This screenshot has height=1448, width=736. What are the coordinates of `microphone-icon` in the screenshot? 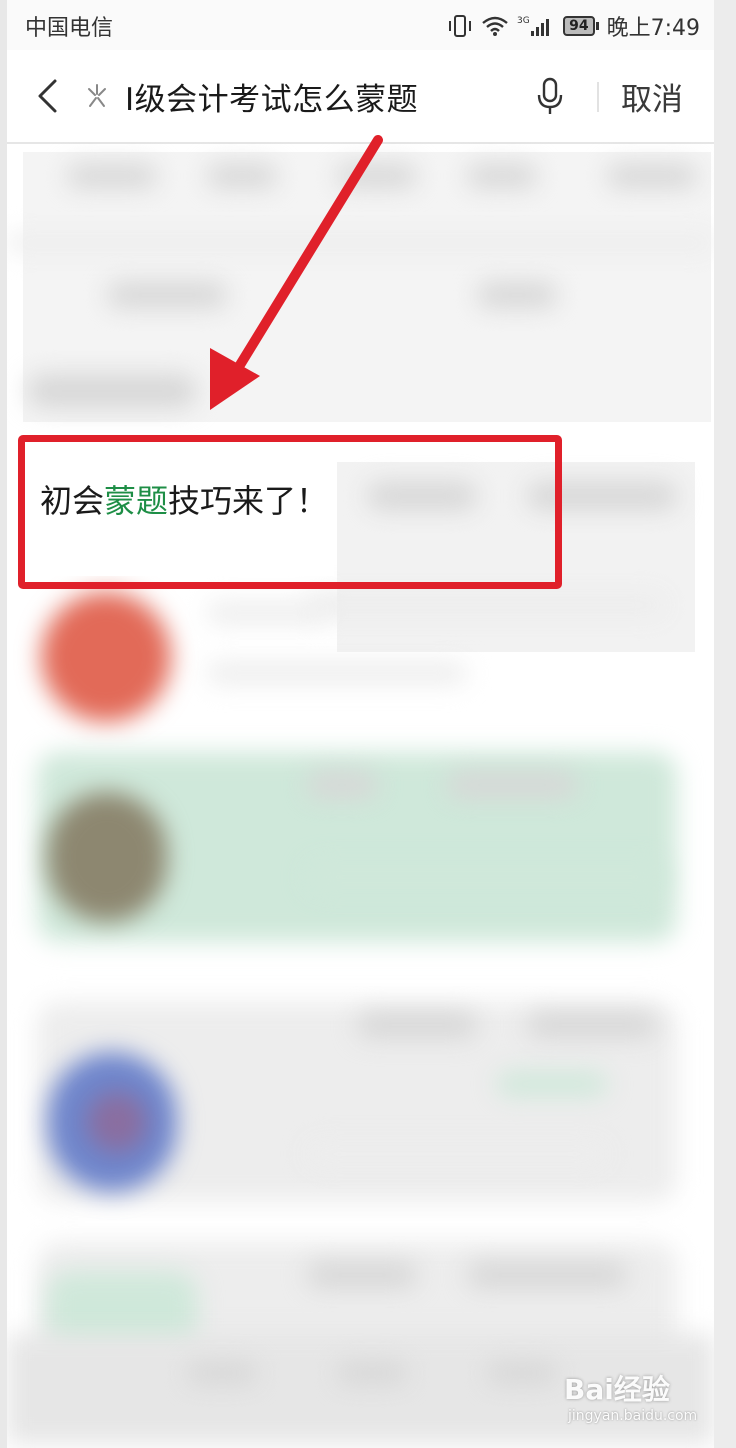 It's located at (550, 95).